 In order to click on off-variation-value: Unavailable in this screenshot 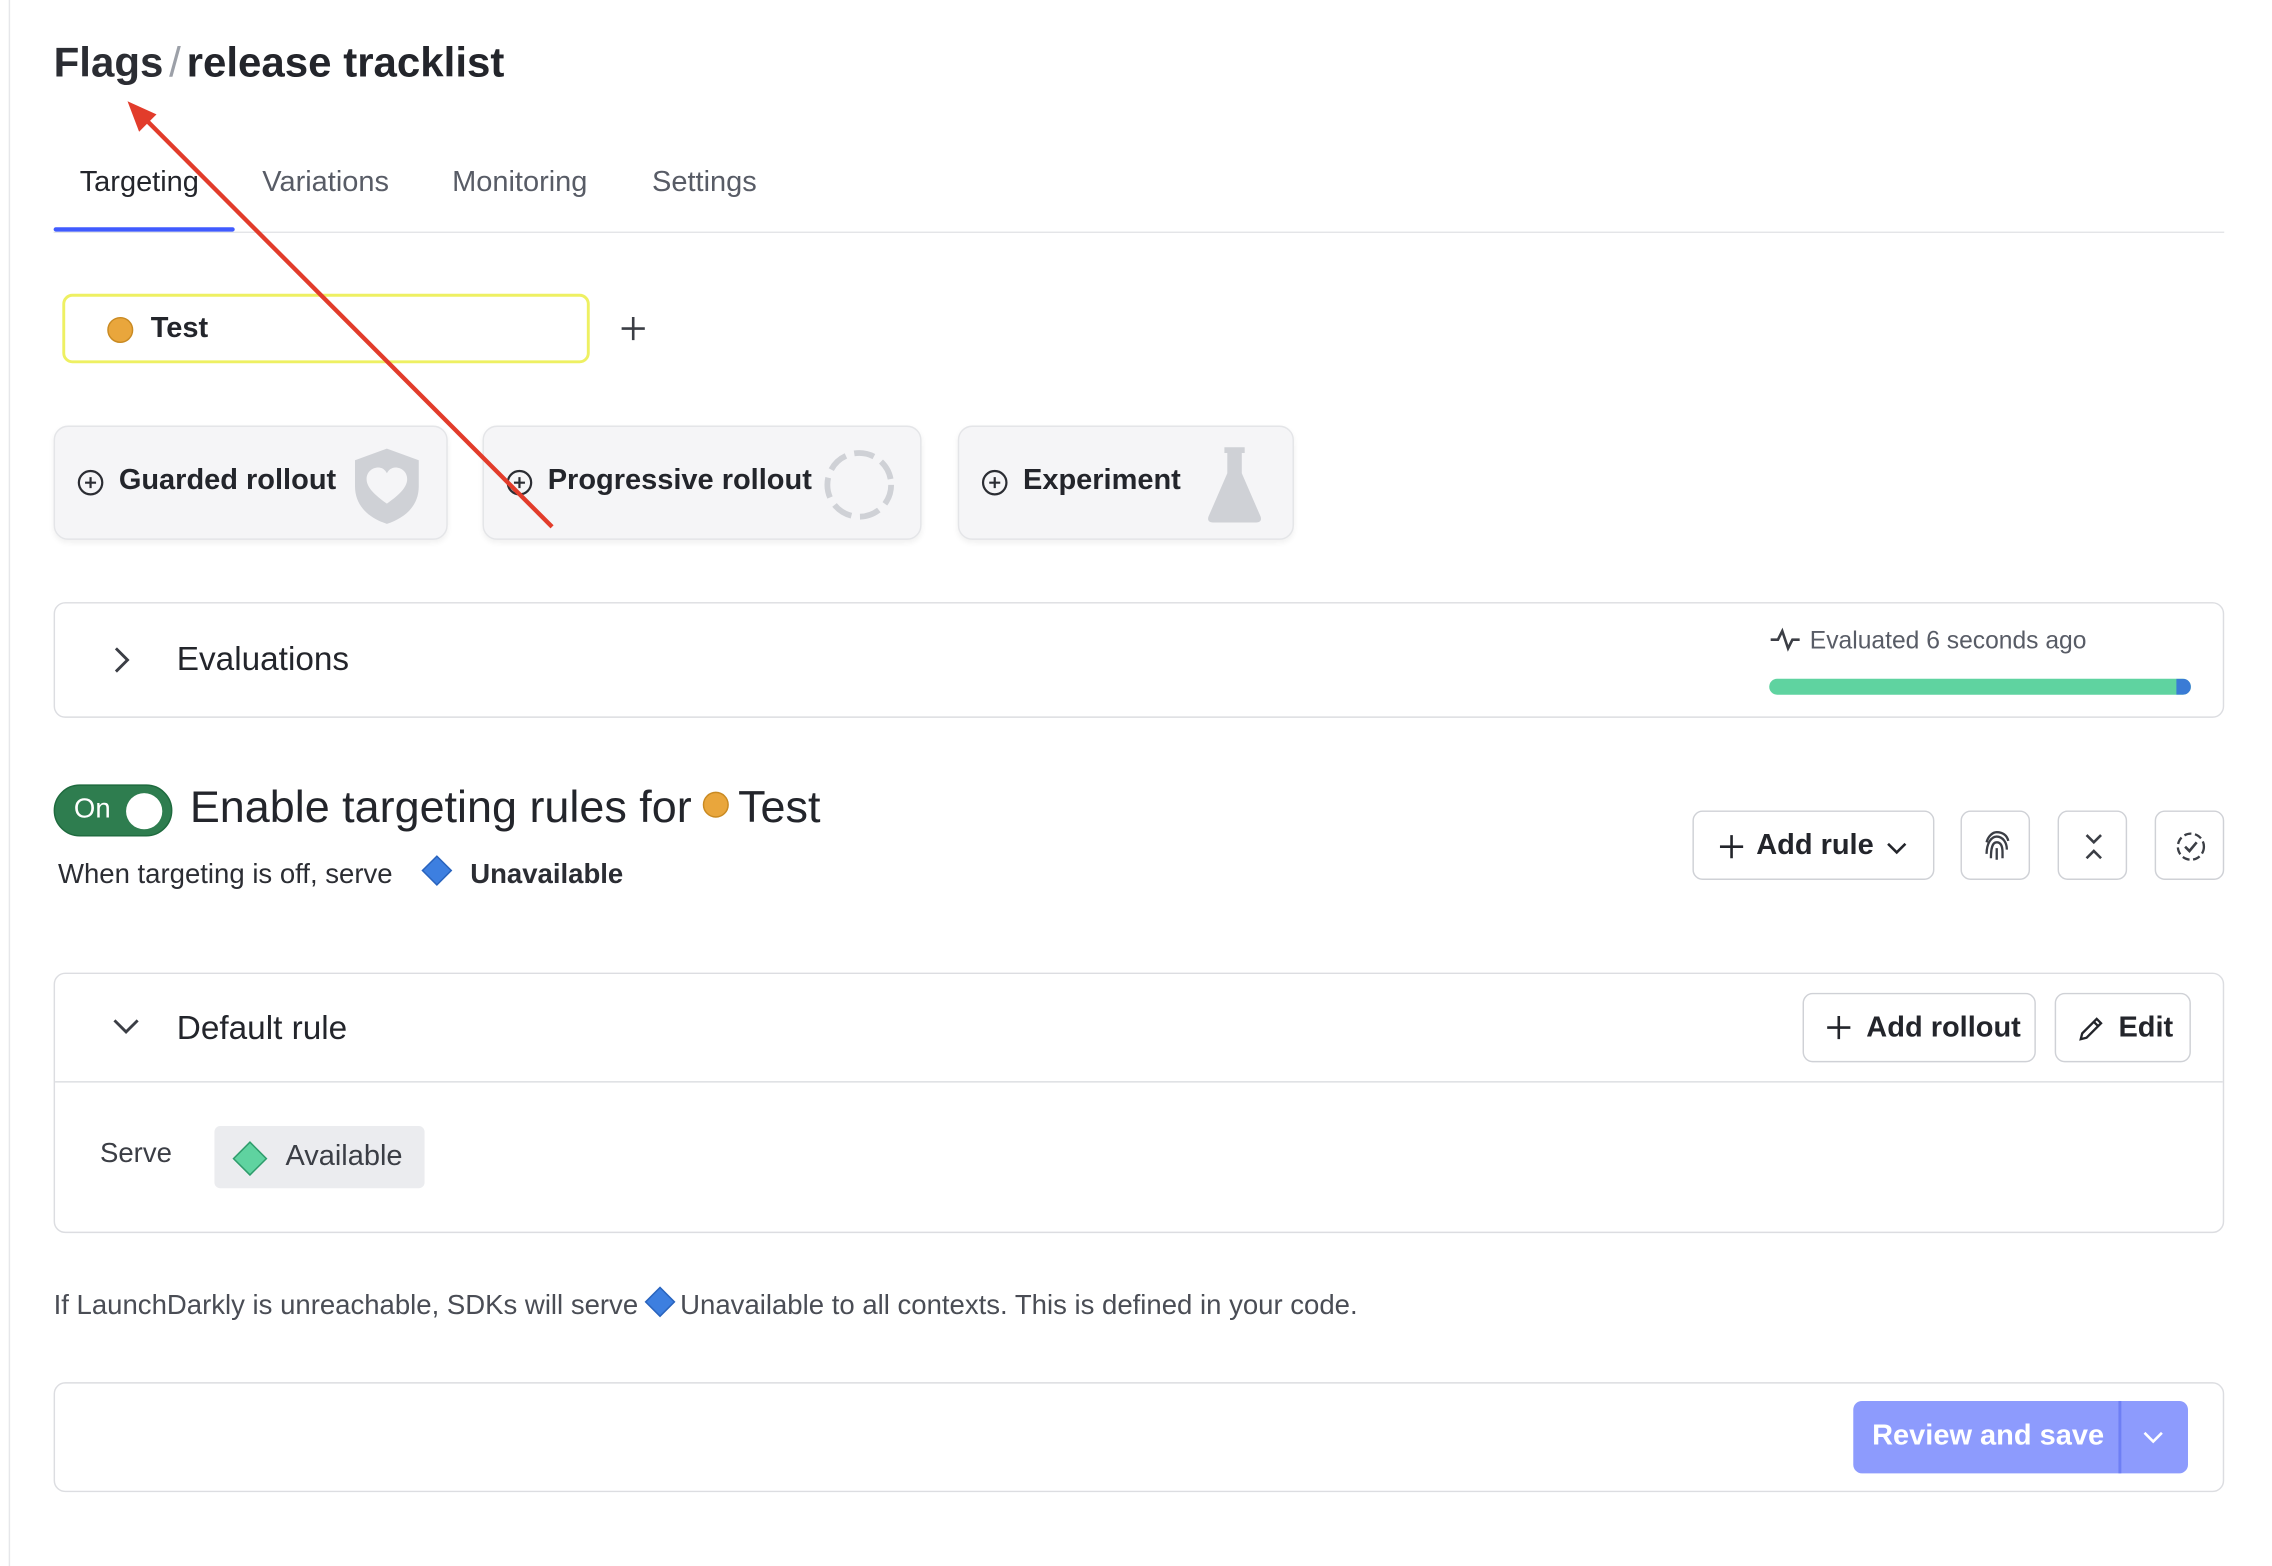, I will do `click(546, 875)`.